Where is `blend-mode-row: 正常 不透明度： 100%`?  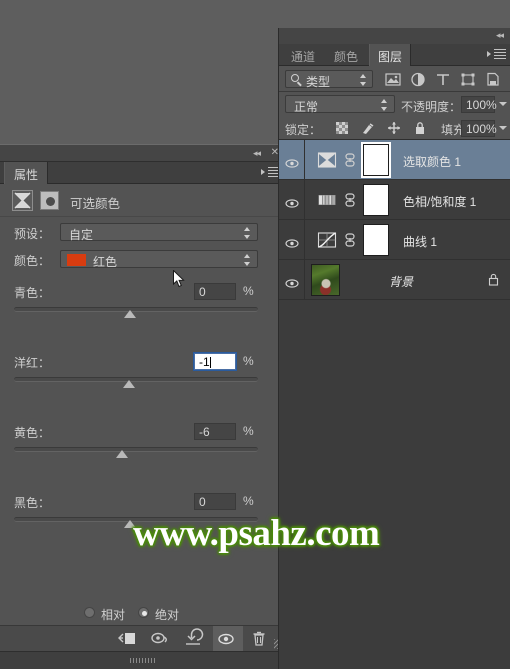 blend-mode-row: 正常 不透明度： 100% is located at coordinates (394, 104).